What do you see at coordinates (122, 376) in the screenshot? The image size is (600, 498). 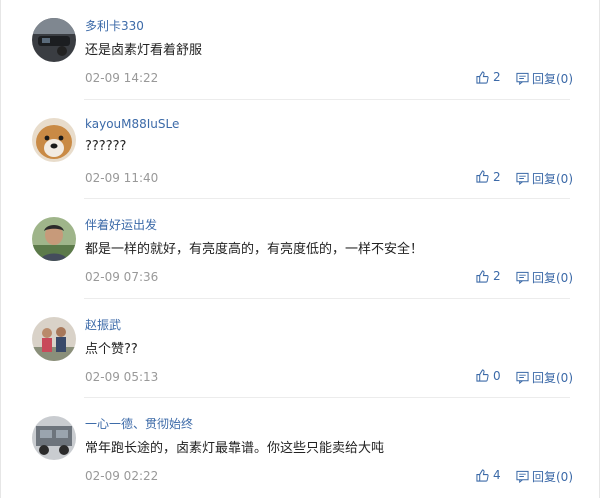 I see `comment-time: 02-09 05:13` at bounding box center [122, 376].